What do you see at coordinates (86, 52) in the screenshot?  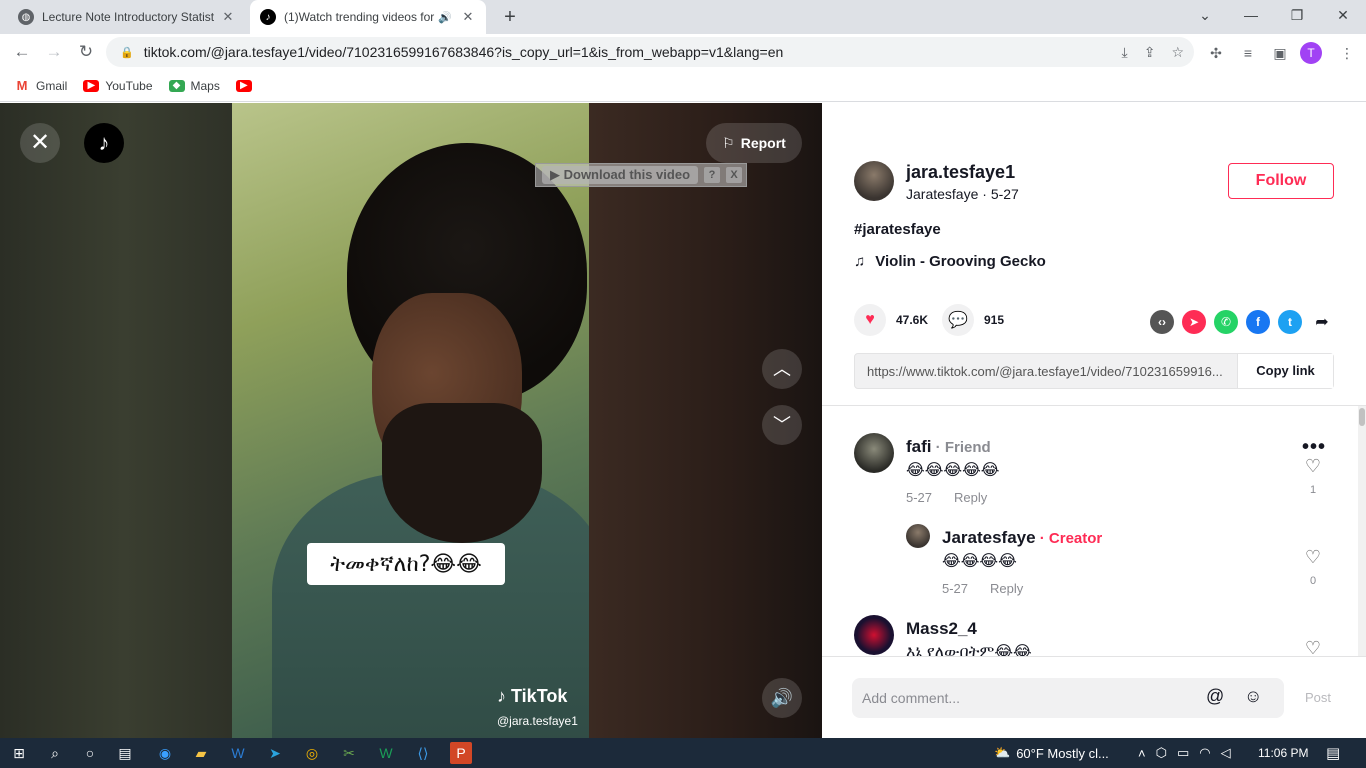 I see `reload-button: ↻` at bounding box center [86, 52].